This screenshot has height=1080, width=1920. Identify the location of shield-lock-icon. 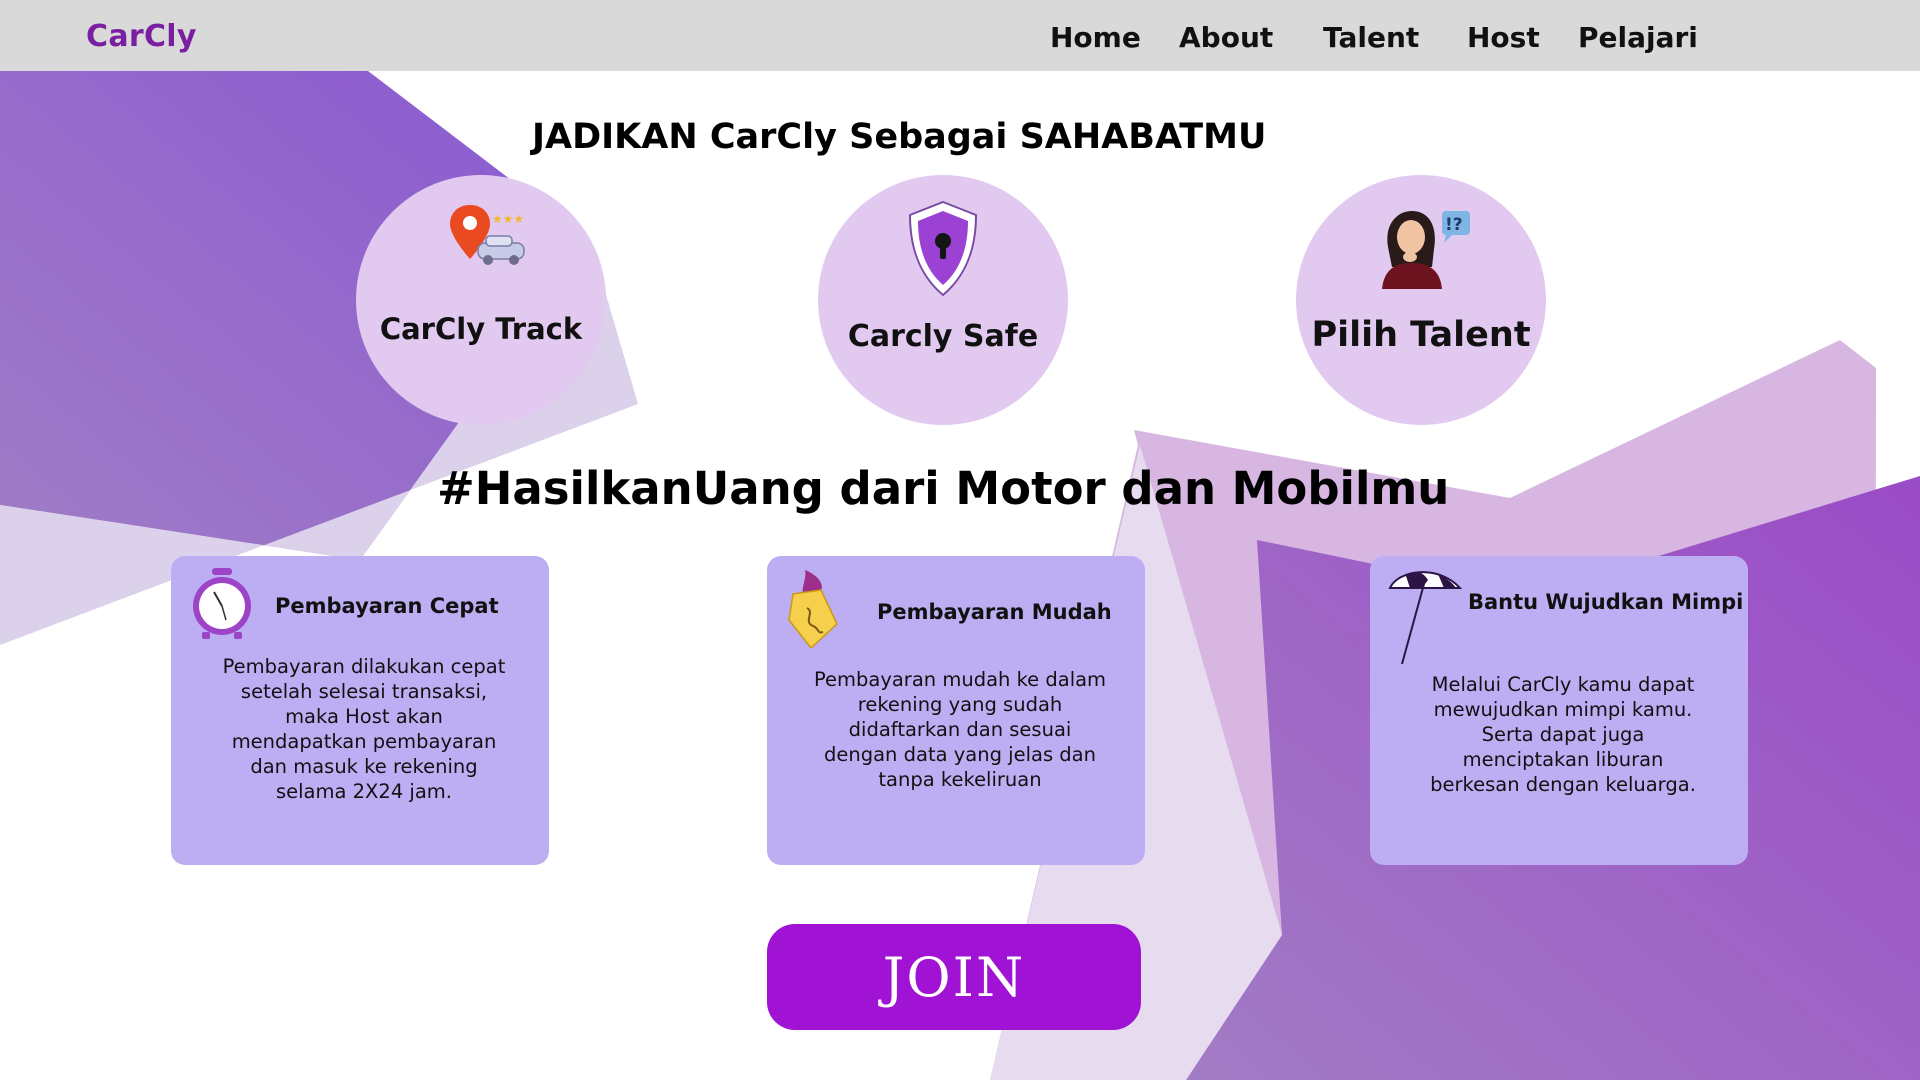
(943, 248).